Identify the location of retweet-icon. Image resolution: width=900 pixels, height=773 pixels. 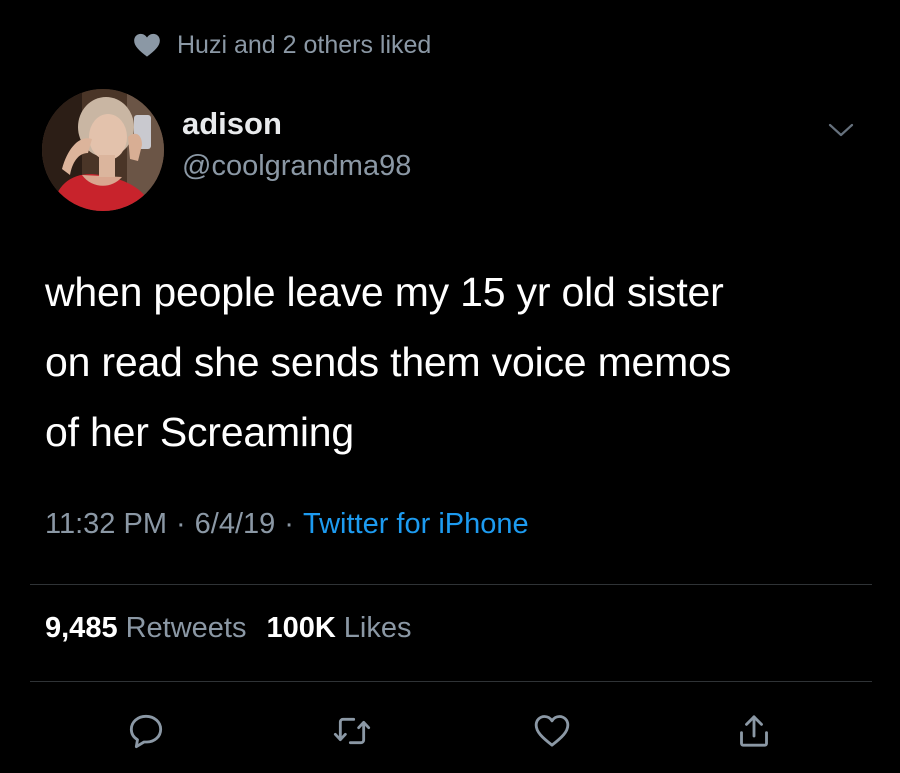
(352, 731).